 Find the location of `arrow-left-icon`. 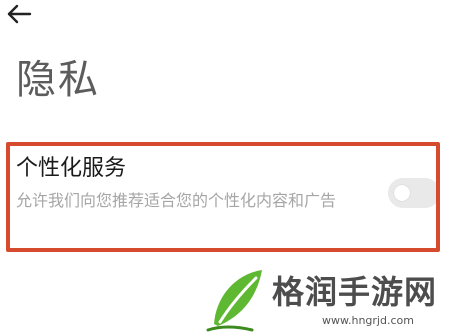

arrow-left-icon is located at coordinates (19, 14).